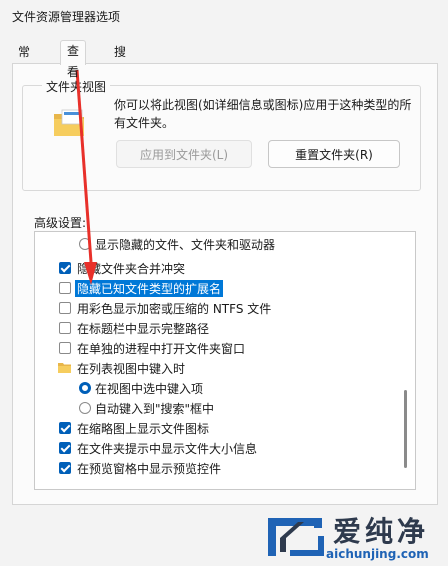 Image resolution: width=448 pixels, height=566 pixels. I want to click on tab-view: 查看, so click(73, 59).